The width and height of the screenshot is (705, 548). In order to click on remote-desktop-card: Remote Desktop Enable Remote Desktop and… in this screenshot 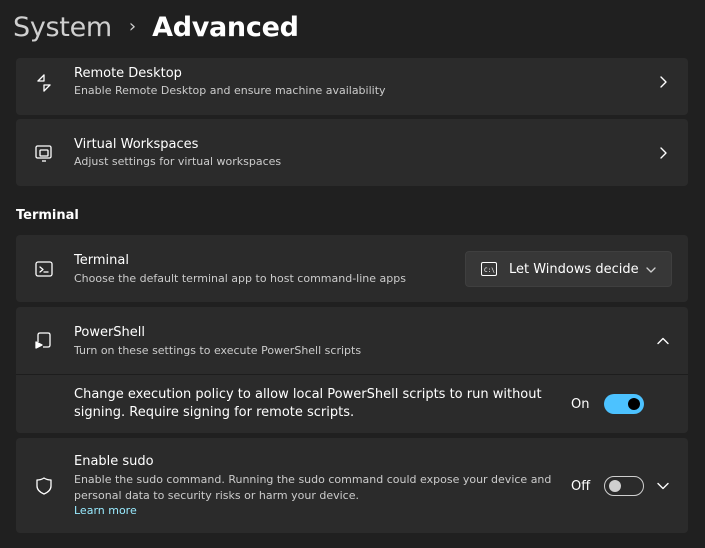, I will do `click(352, 86)`.